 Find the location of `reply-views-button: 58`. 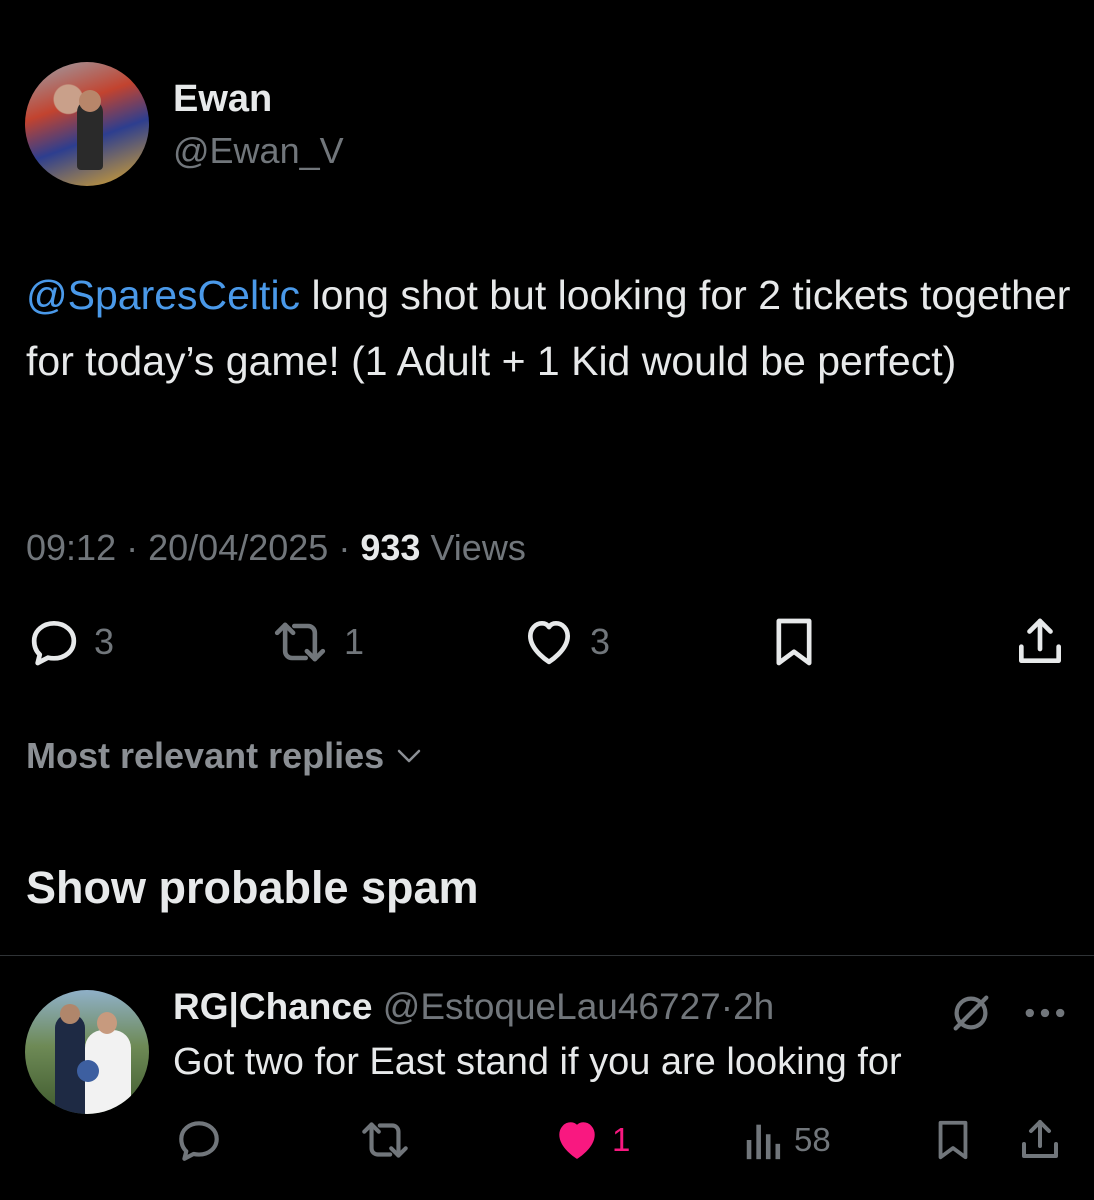

reply-views-button: 58 is located at coordinates (787, 1140).